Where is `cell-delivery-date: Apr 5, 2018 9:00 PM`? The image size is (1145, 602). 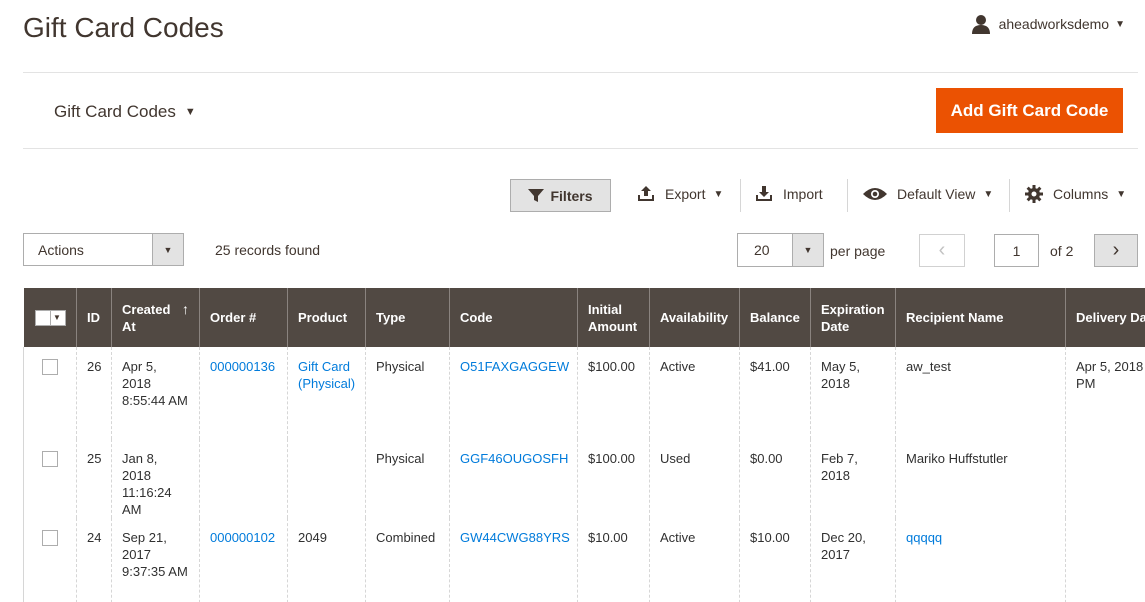
cell-delivery-date: Apr 5, 2018 9:00 PM is located at coordinates (1105, 393).